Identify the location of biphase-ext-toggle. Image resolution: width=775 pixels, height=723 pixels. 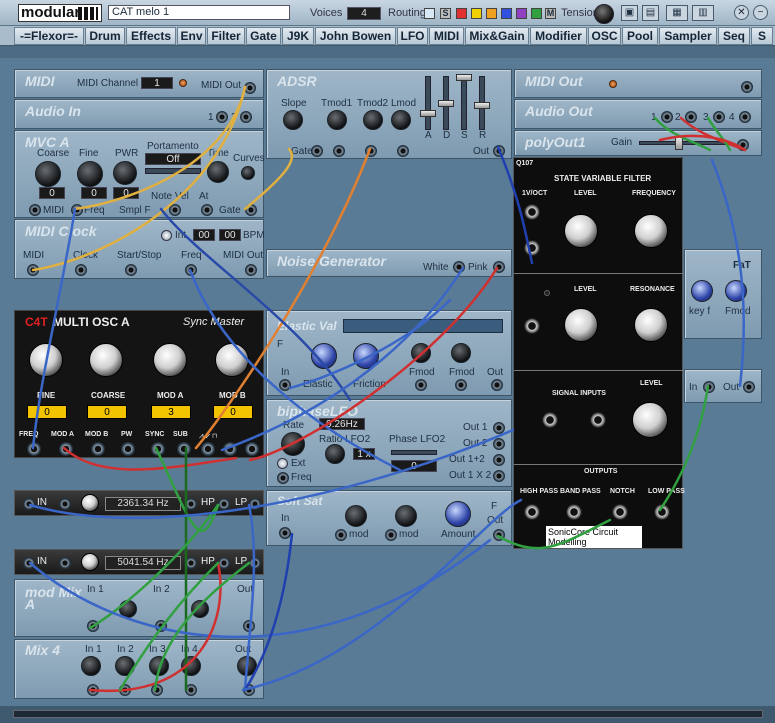
(282, 463).